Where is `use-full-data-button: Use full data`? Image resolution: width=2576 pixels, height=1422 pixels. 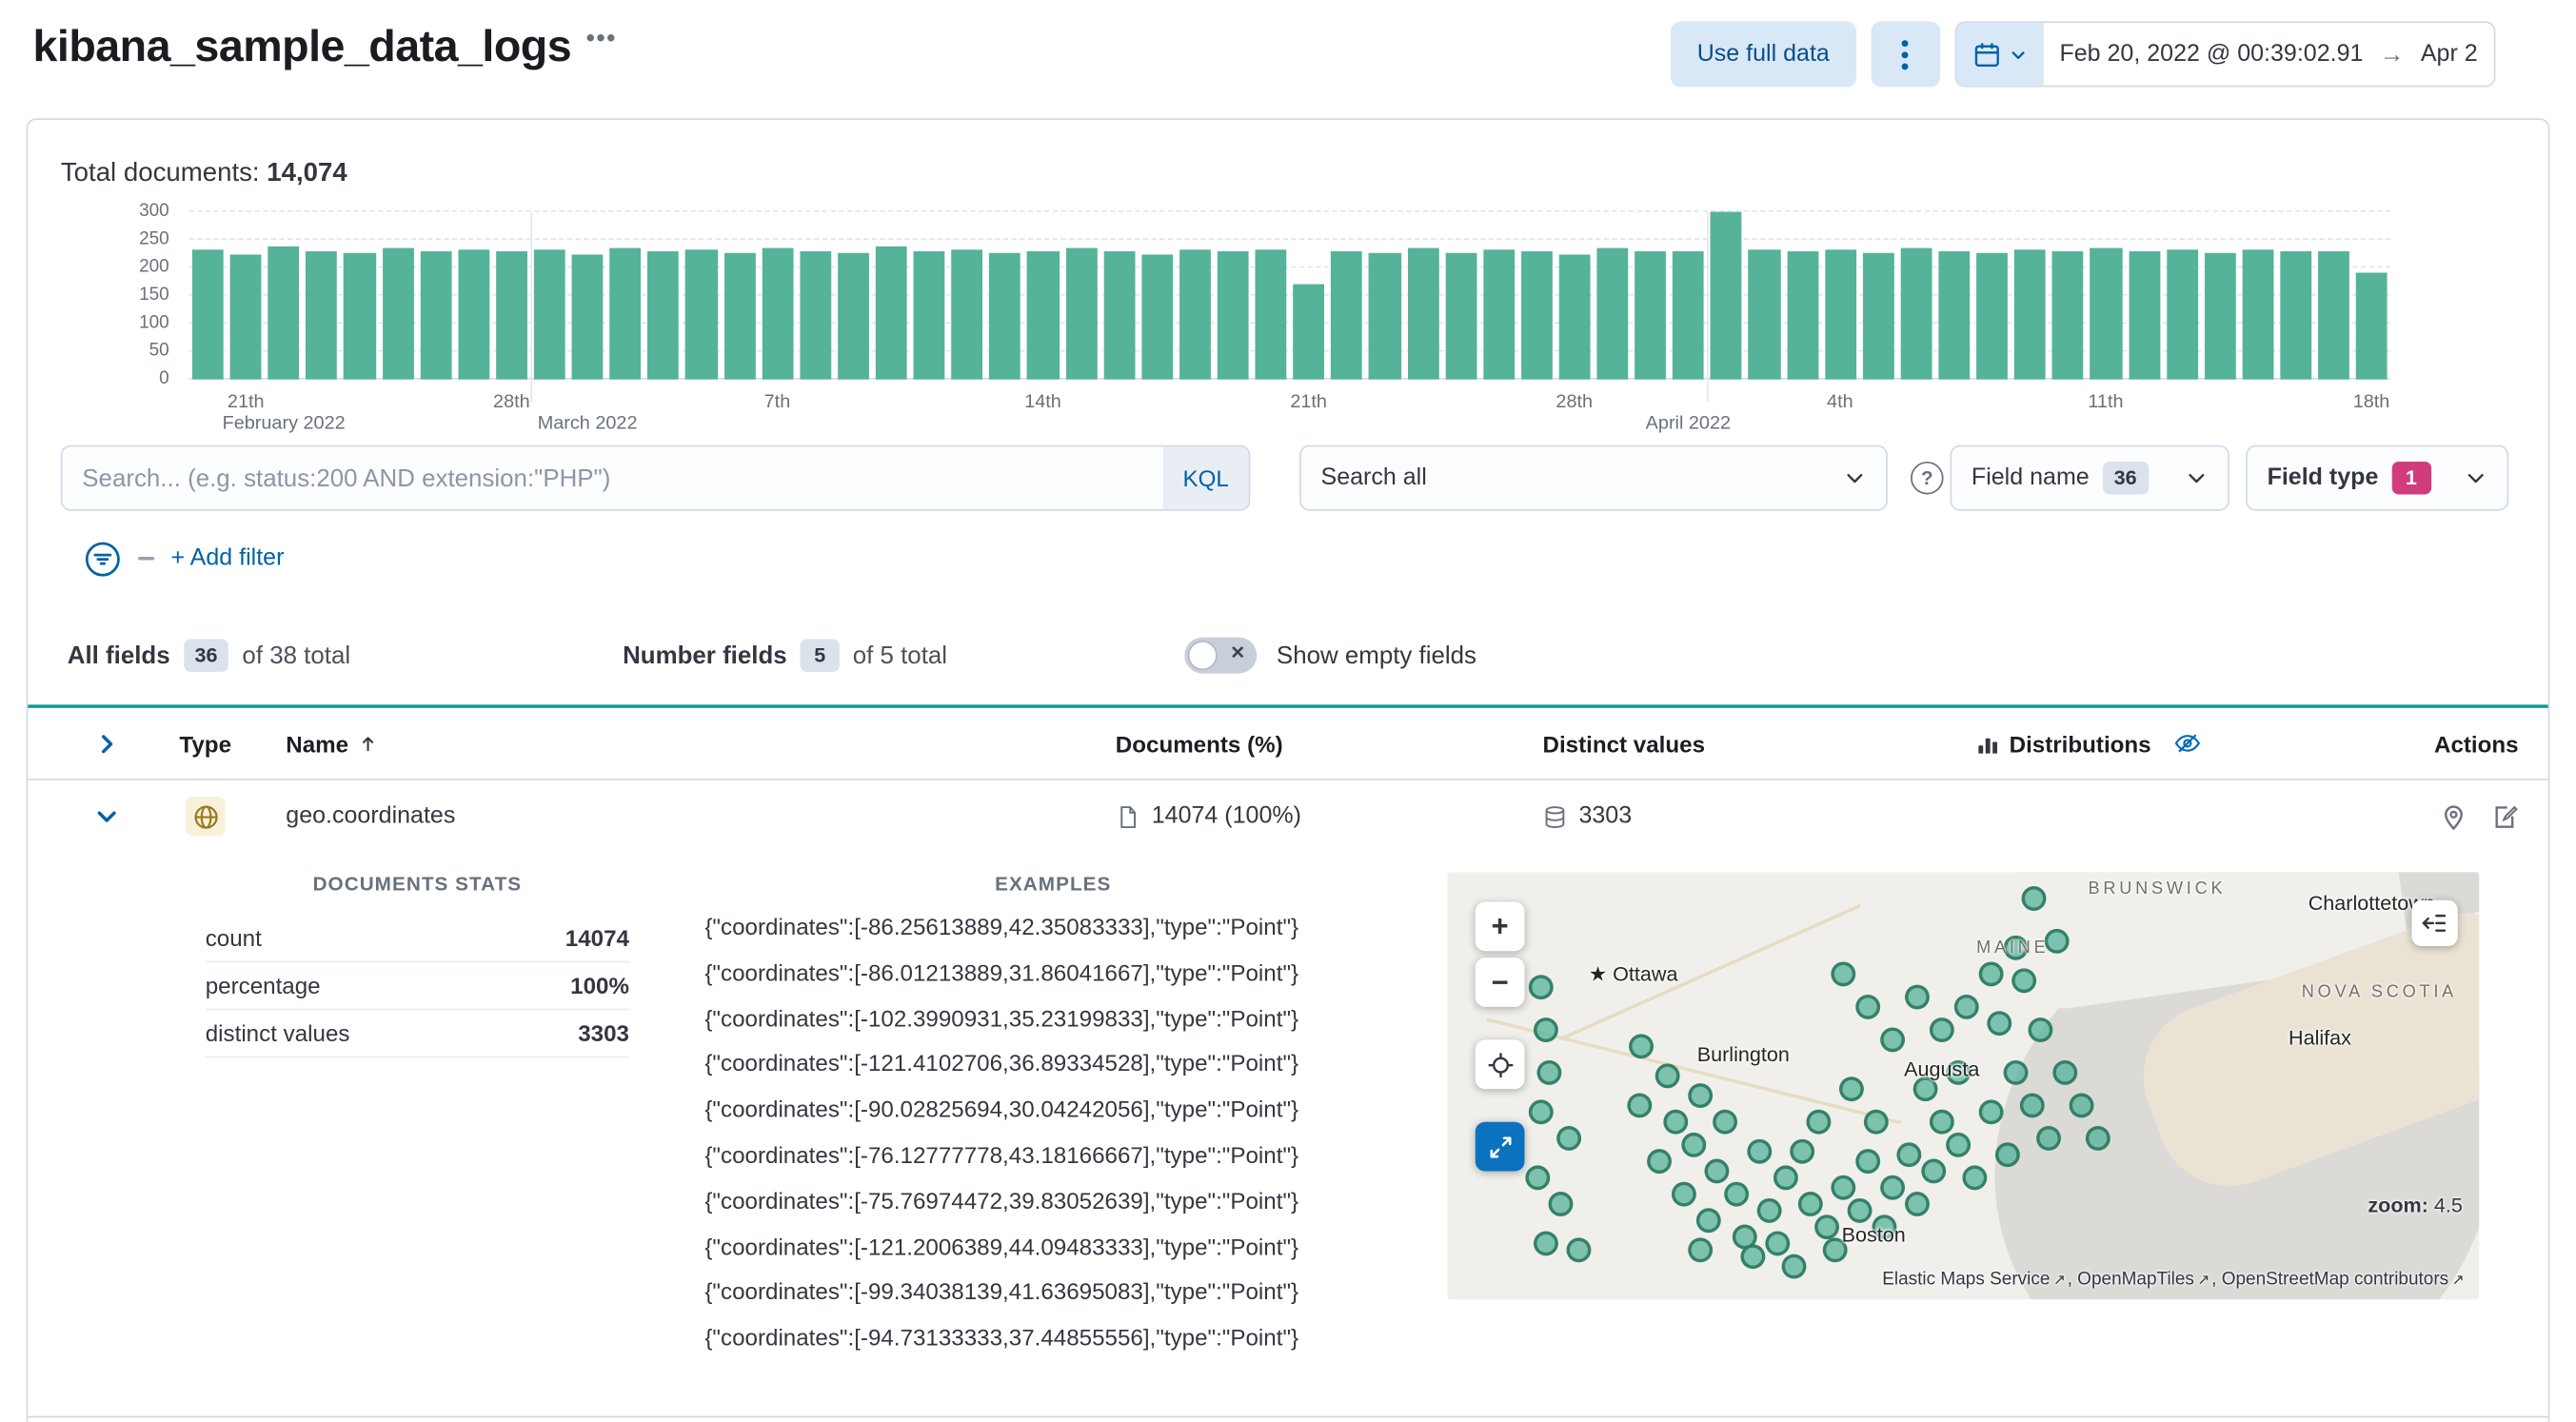 use-full-data-button: Use full data is located at coordinates (1763, 54).